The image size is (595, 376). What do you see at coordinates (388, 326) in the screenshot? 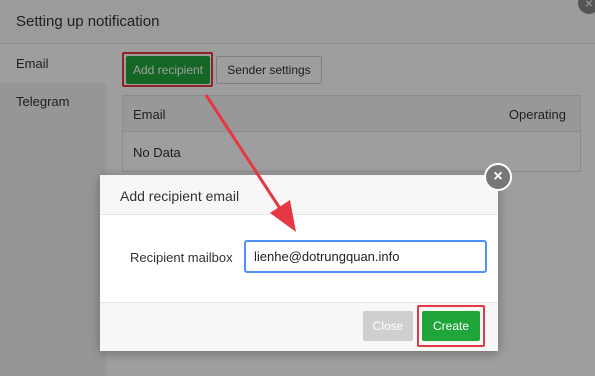
I see `close-button: Close` at bounding box center [388, 326].